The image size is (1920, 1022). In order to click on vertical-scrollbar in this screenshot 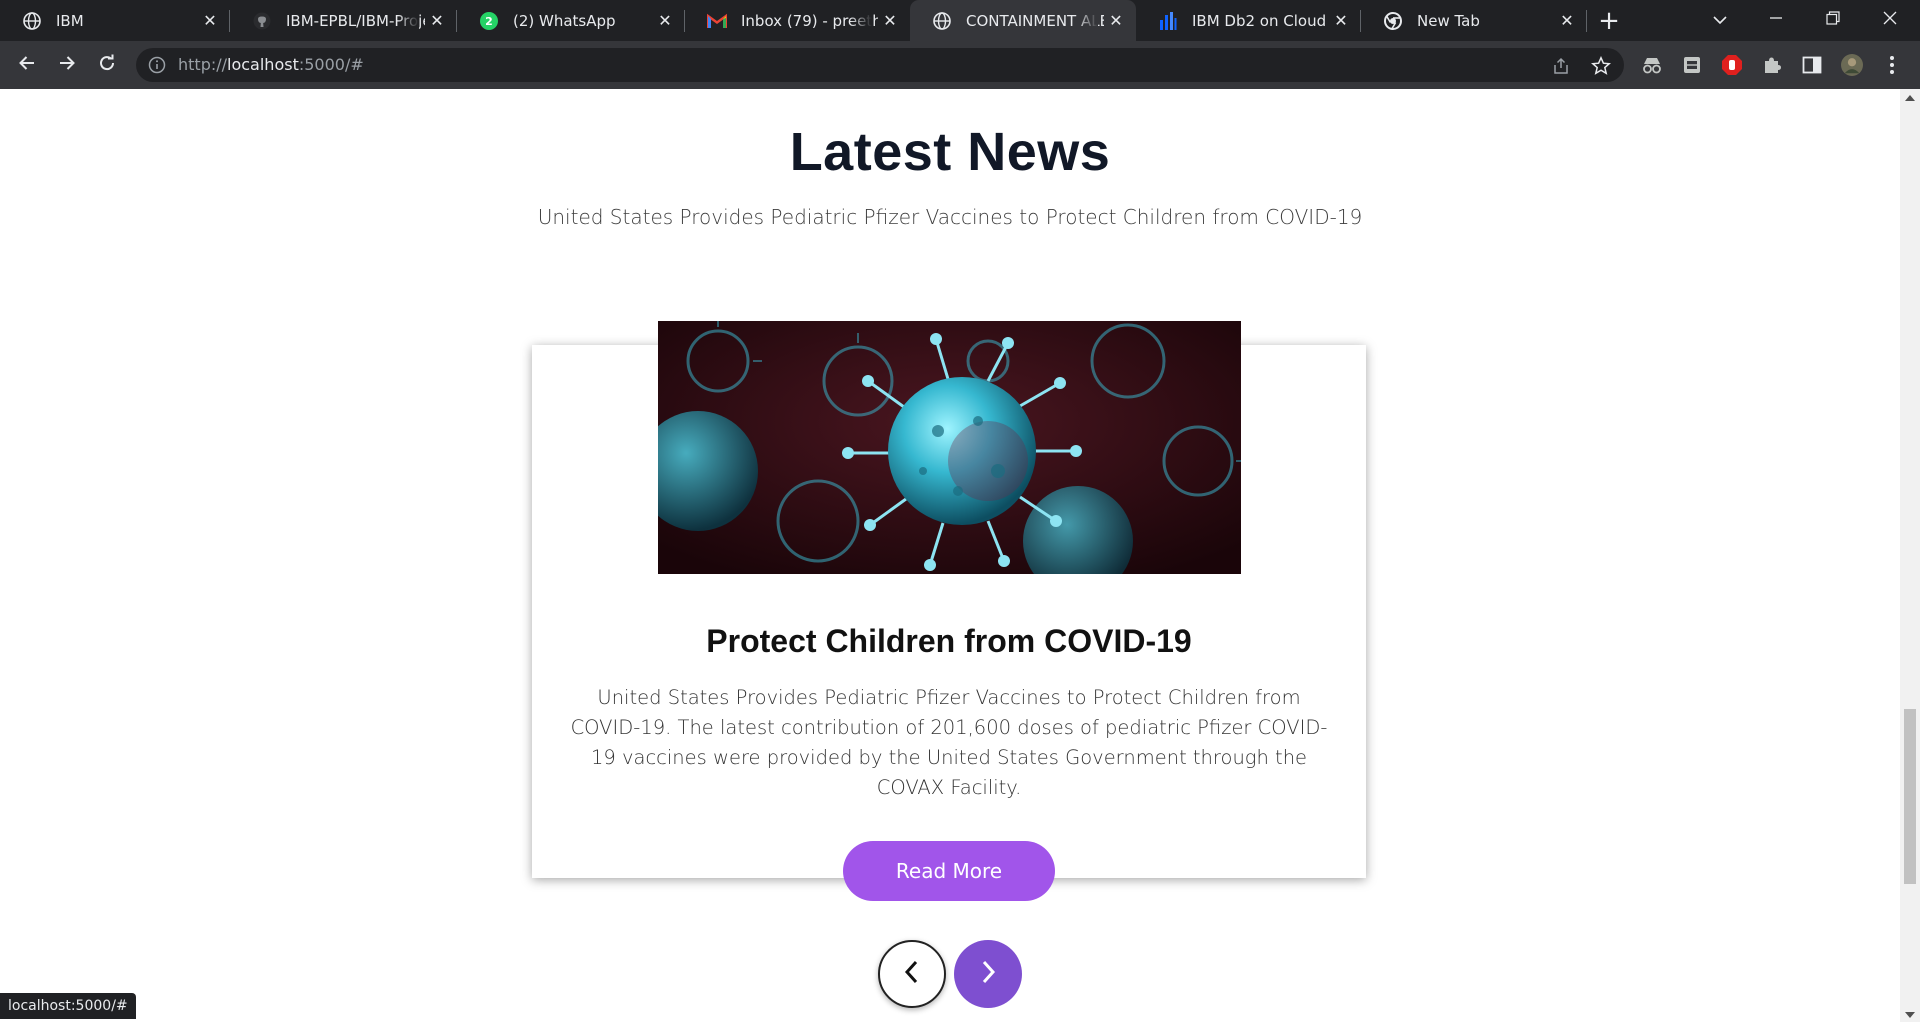, I will do `click(1910, 555)`.